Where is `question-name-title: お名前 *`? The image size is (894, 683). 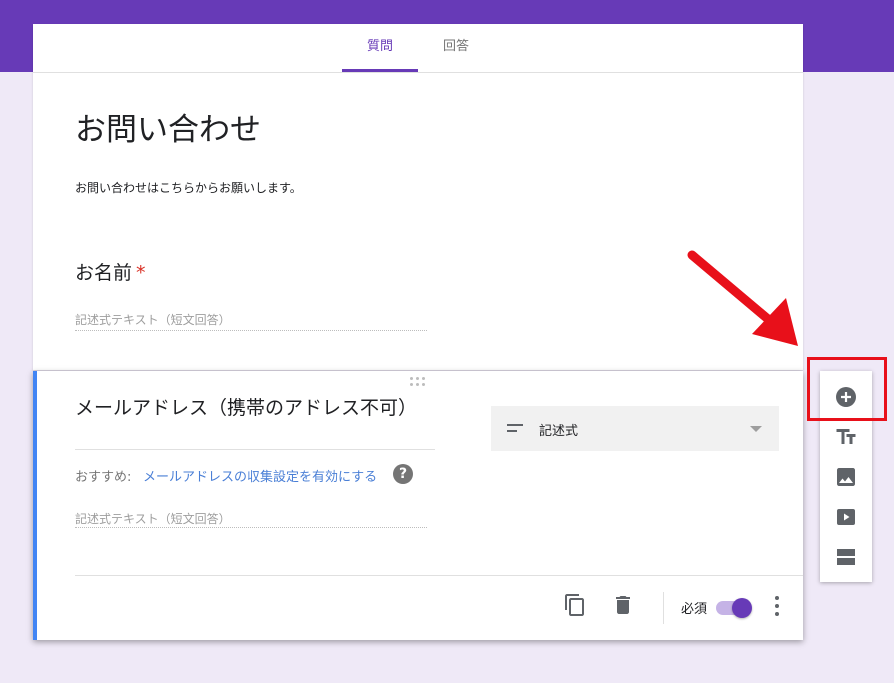
question-name-title: お名前 * is located at coordinates (110, 271).